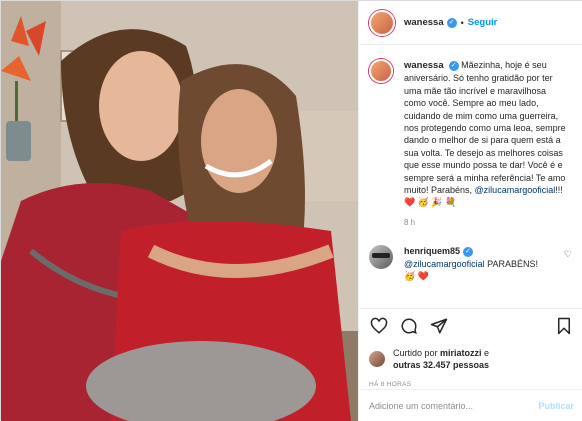 The height and width of the screenshot is (421, 582). I want to click on header-username: wanessa, so click(424, 22).